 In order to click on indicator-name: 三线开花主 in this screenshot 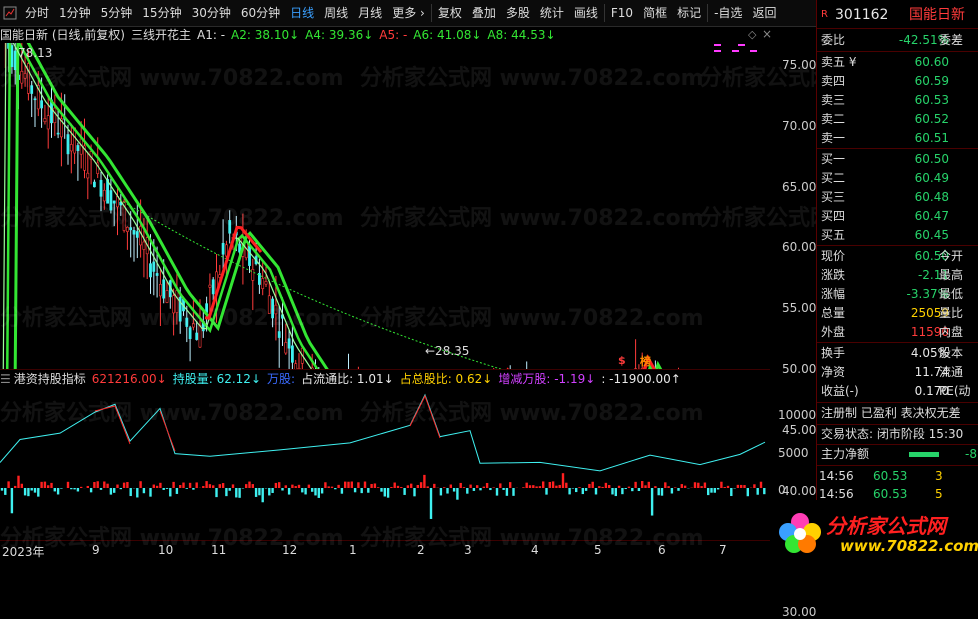, I will do `click(161, 34)`.